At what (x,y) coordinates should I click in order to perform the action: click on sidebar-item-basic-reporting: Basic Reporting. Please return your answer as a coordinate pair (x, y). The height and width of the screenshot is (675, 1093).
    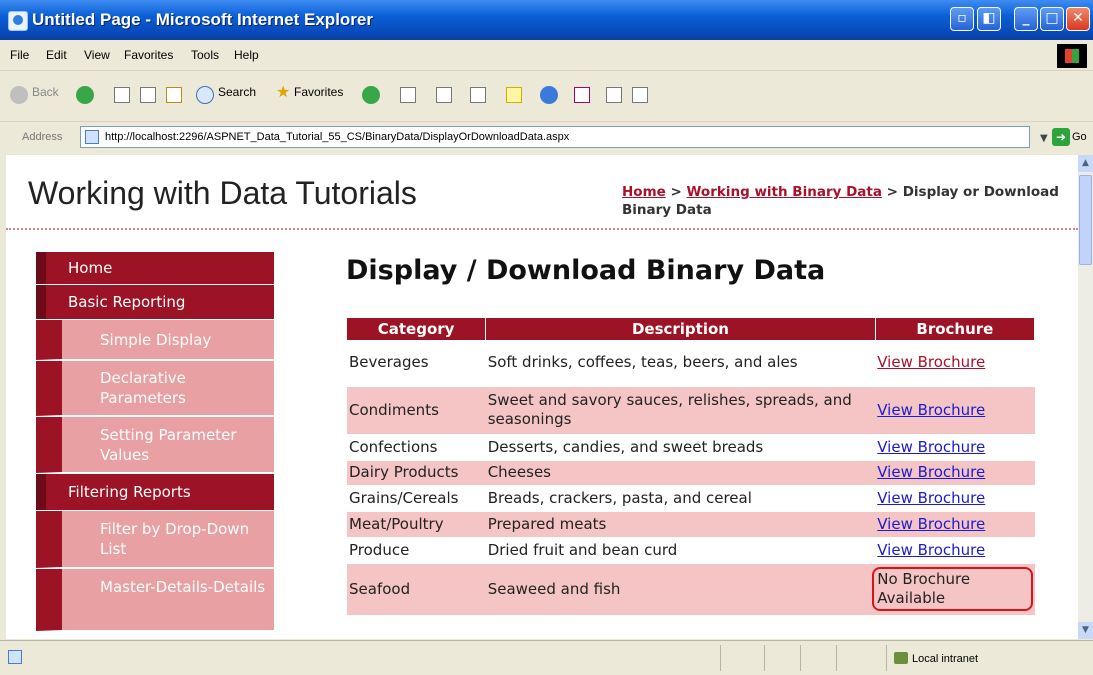
    Looking at the image, I should click on (155, 302).